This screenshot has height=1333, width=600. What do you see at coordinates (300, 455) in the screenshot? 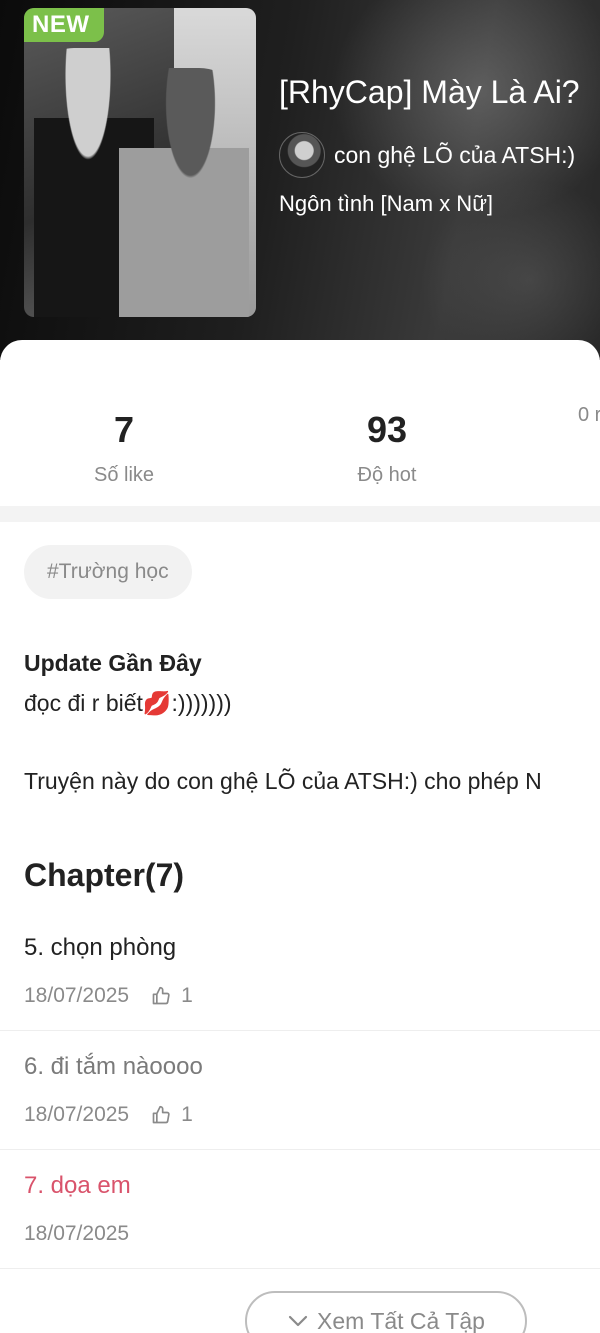
I see `stats-row: 7 Số like 93 Độ hot 0 r` at bounding box center [300, 455].